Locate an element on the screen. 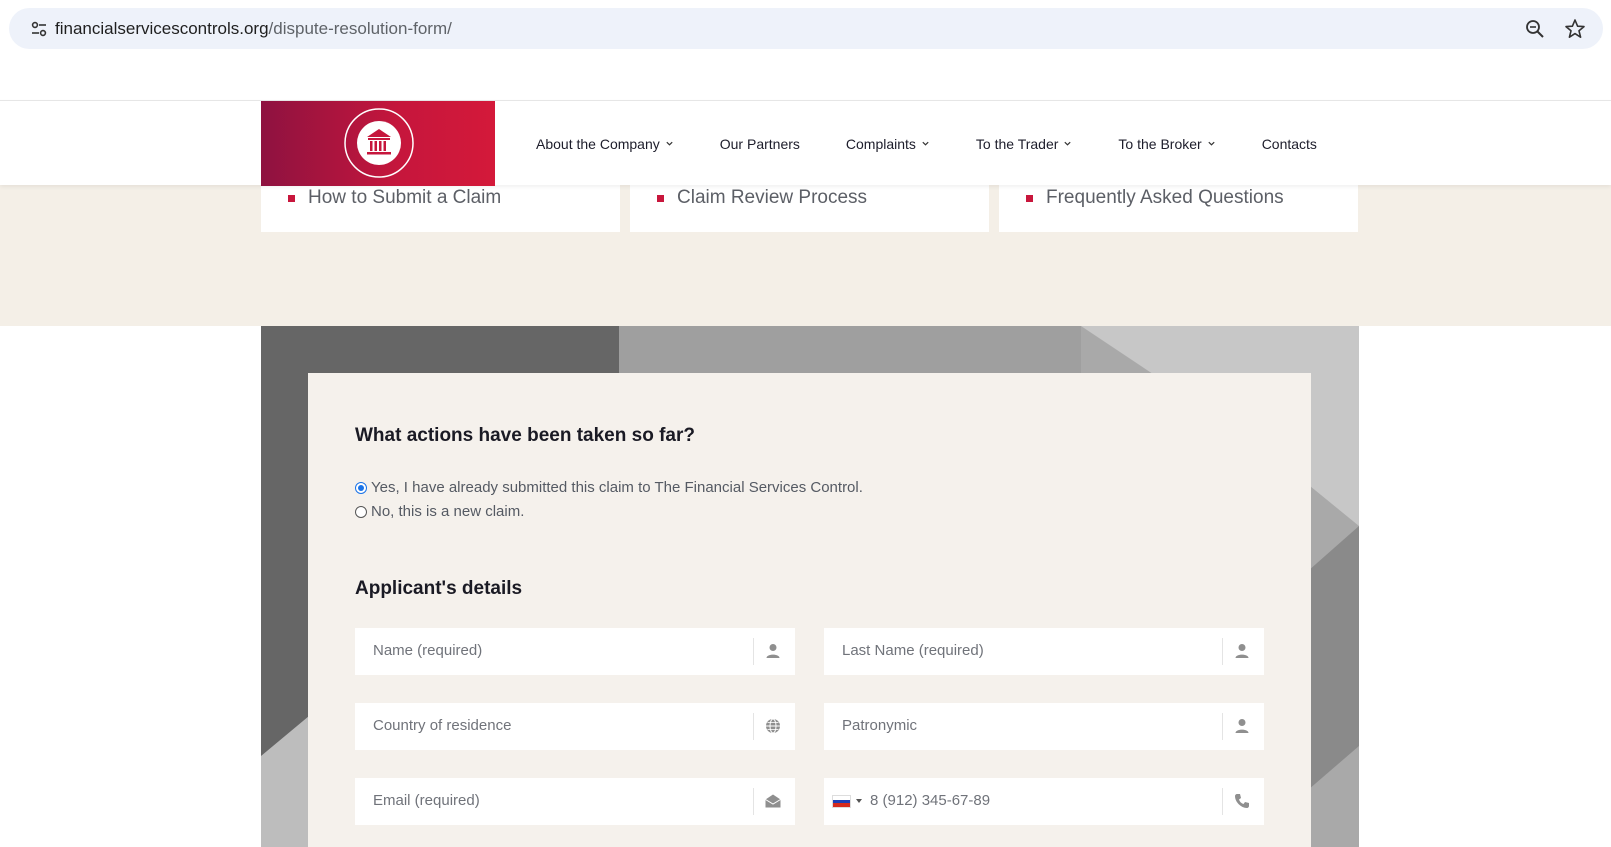  name-input: Name (required) is located at coordinates (575, 651).